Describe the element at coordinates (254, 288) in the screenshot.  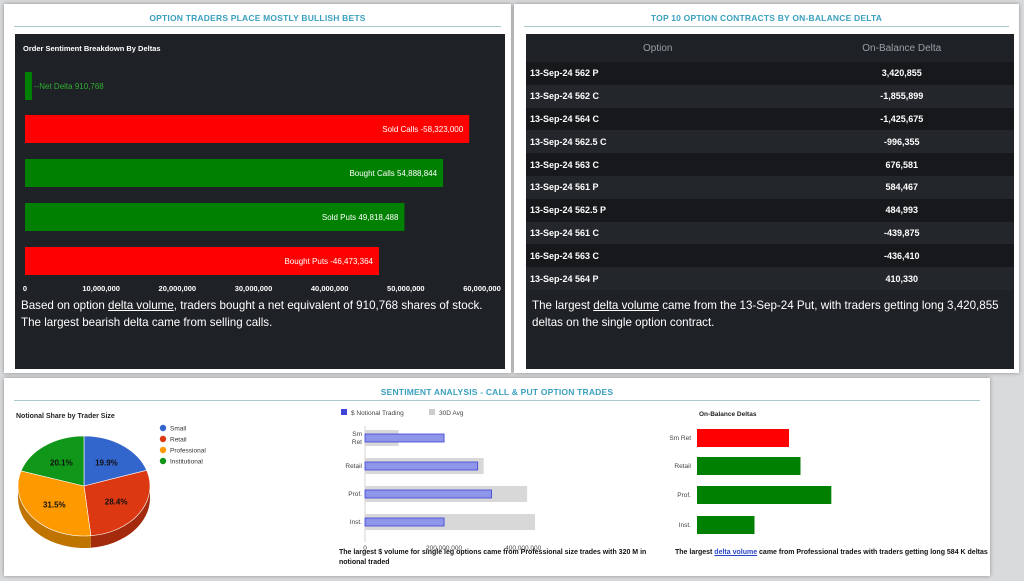
I see `x-tick-label: 30,000,000` at that location.